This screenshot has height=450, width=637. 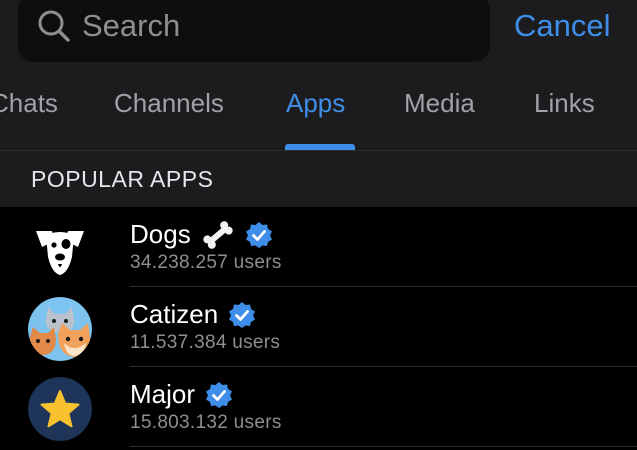 What do you see at coordinates (383, 446) in the screenshot?
I see `row-divider` at bounding box center [383, 446].